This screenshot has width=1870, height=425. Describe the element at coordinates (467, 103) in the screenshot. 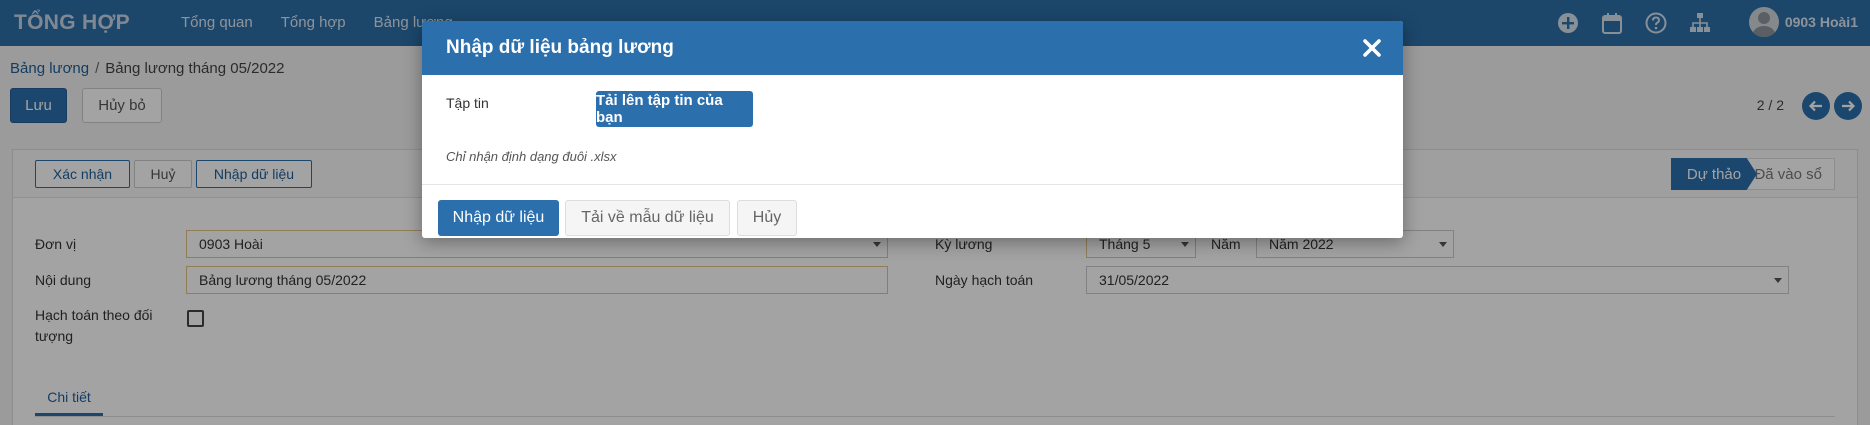

I see `file-label: Tập tin` at that location.